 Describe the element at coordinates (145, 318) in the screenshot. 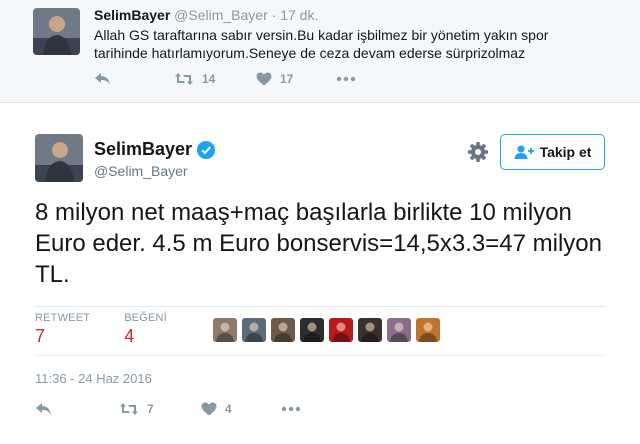

I see `like-stat-label: BEĞENİ` at that location.